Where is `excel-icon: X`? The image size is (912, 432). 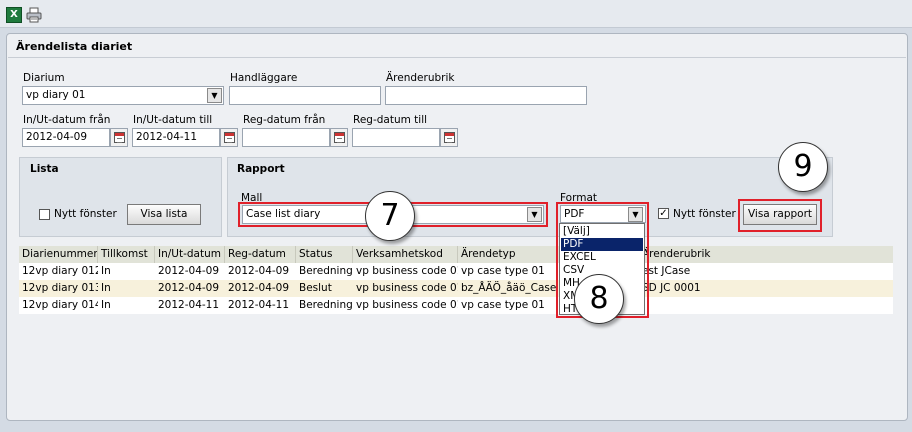 excel-icon: X is located at coordinates (14, 15).